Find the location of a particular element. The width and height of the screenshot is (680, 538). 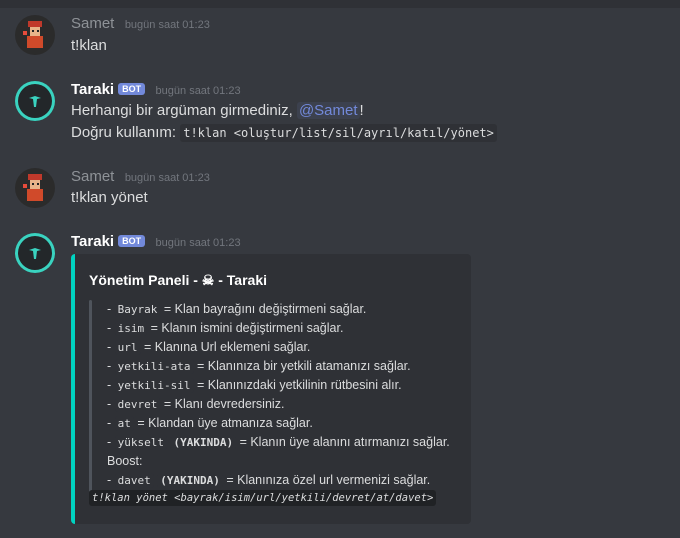

message-text: Doğru kullanım: is located at coordinates (126, 132).